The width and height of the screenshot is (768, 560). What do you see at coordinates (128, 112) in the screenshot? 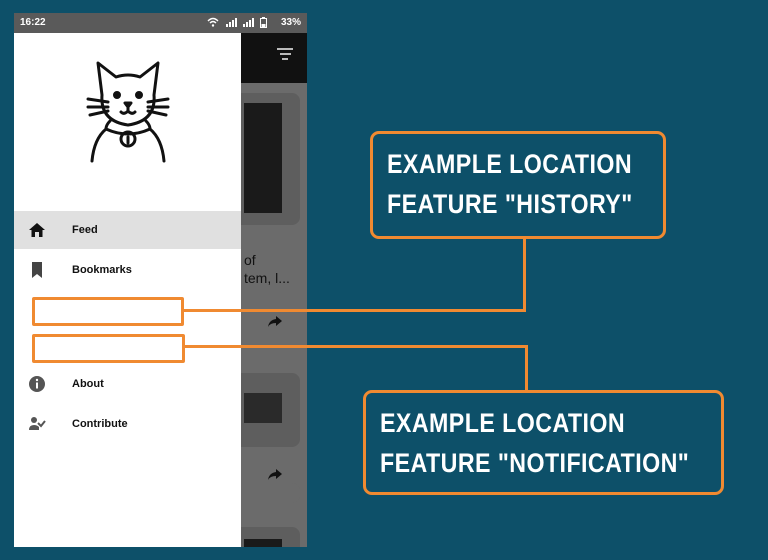
I see `cat-logo-icon` at bounding box center [128, 112].